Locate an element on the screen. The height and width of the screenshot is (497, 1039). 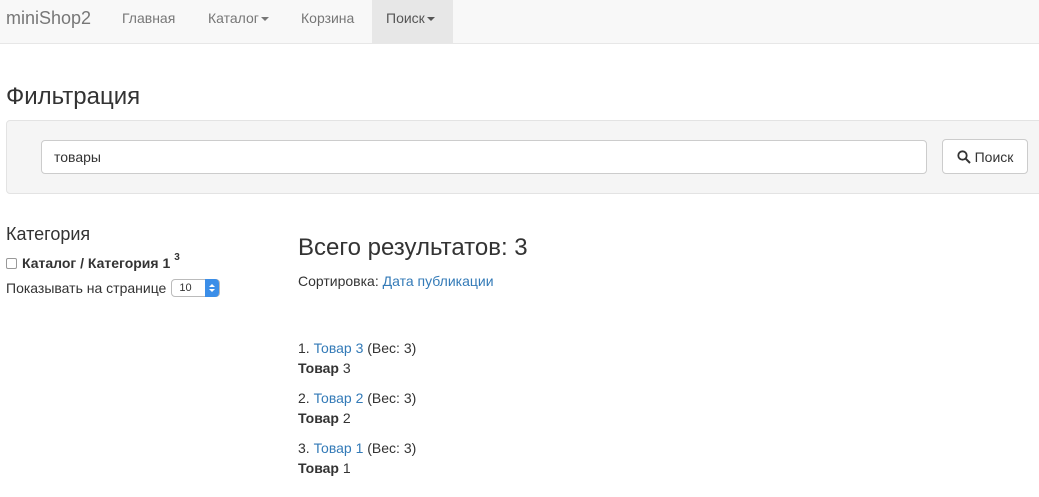
result-suffix: 1 is located at coordinates (346, 468).